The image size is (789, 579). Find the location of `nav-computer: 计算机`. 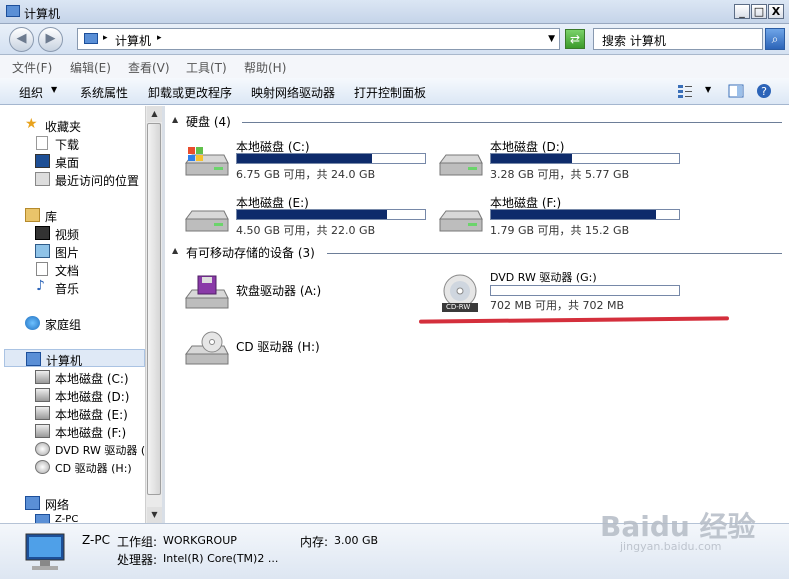

nav-computer: 计算机 is located at coordinates (74, 358).